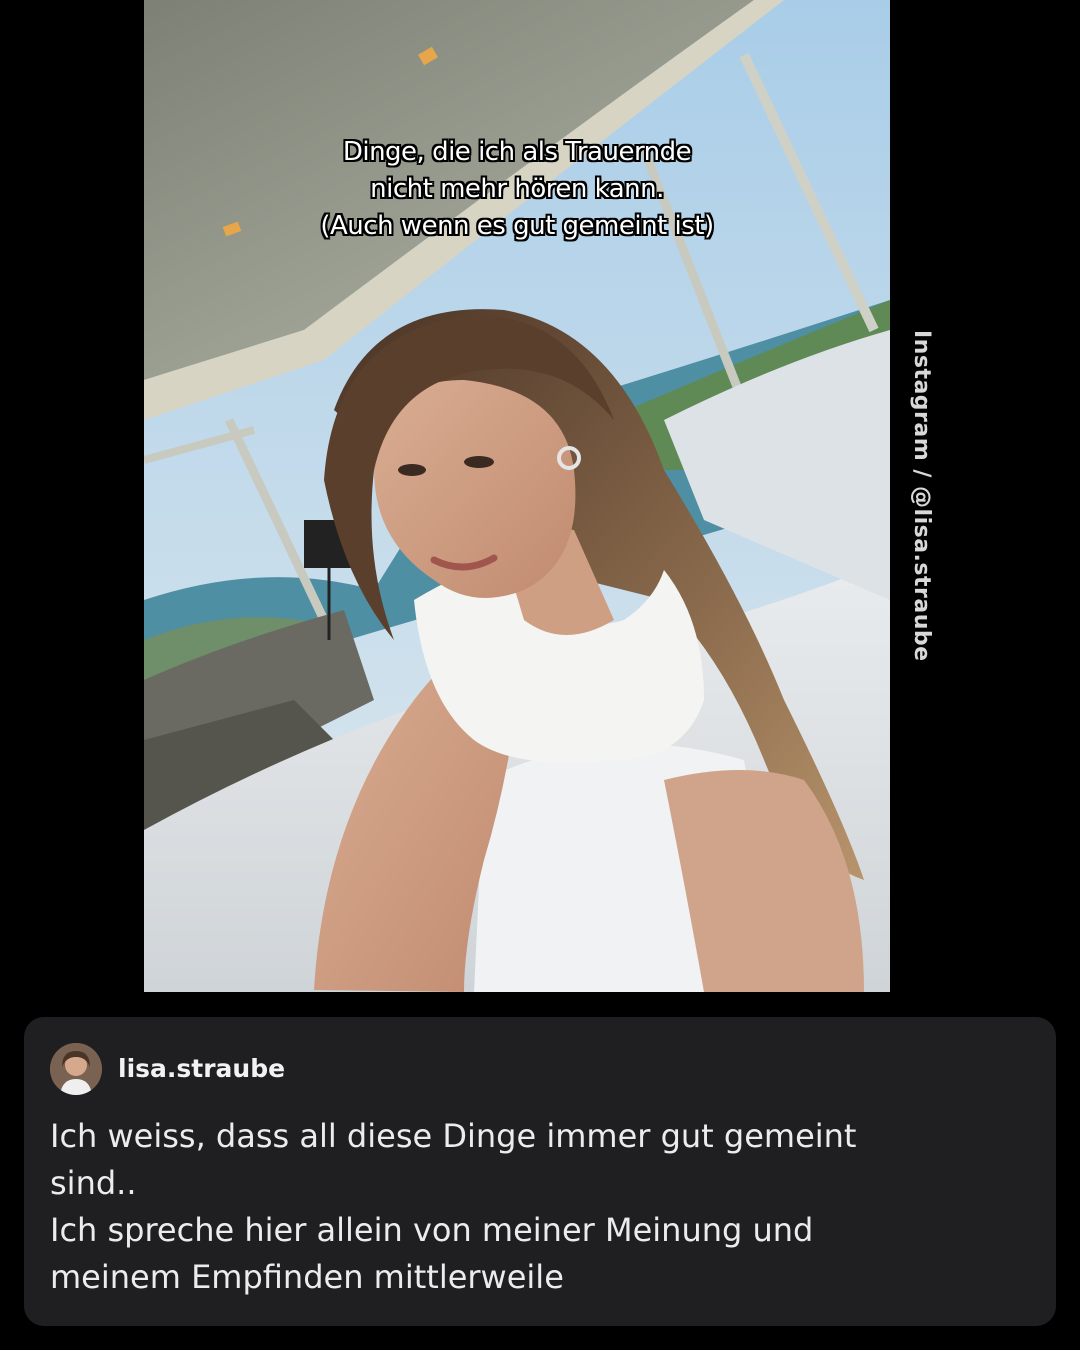 The height and width of the screenshot is (1350, 1080). I want to click on avatar-image, so click(76, 1069).